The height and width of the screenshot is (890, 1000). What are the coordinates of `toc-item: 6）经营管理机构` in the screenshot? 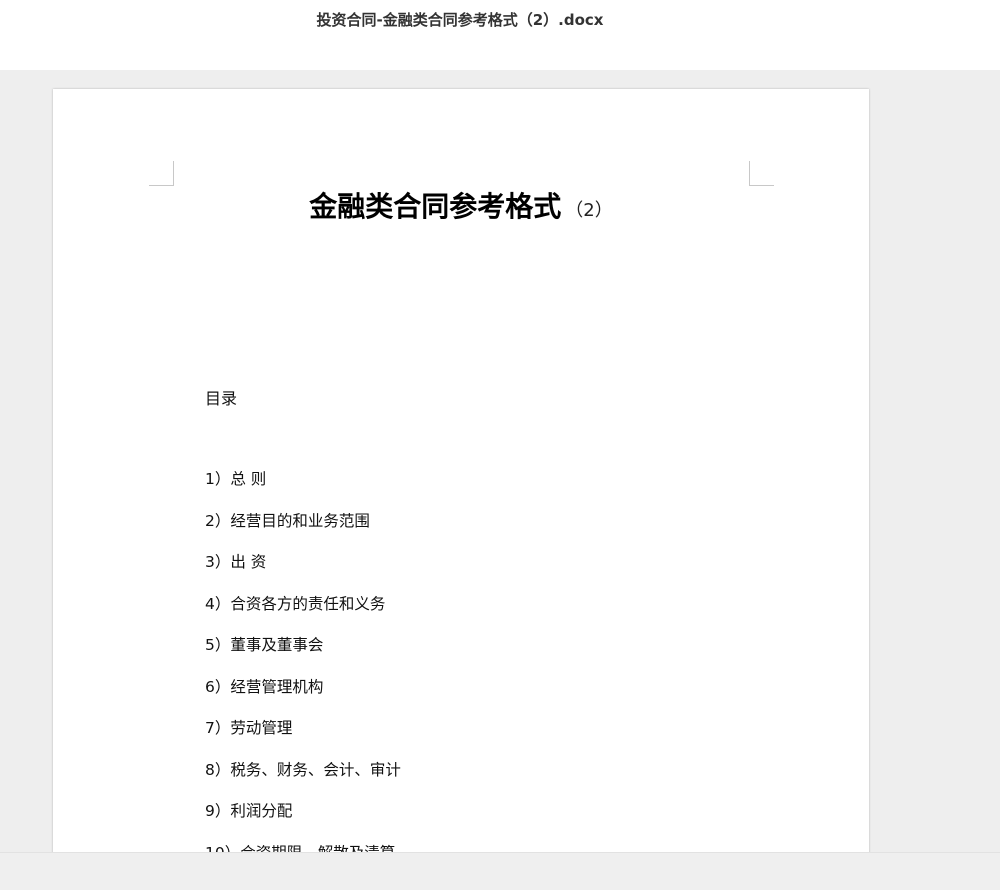 It's located at (264, 686).